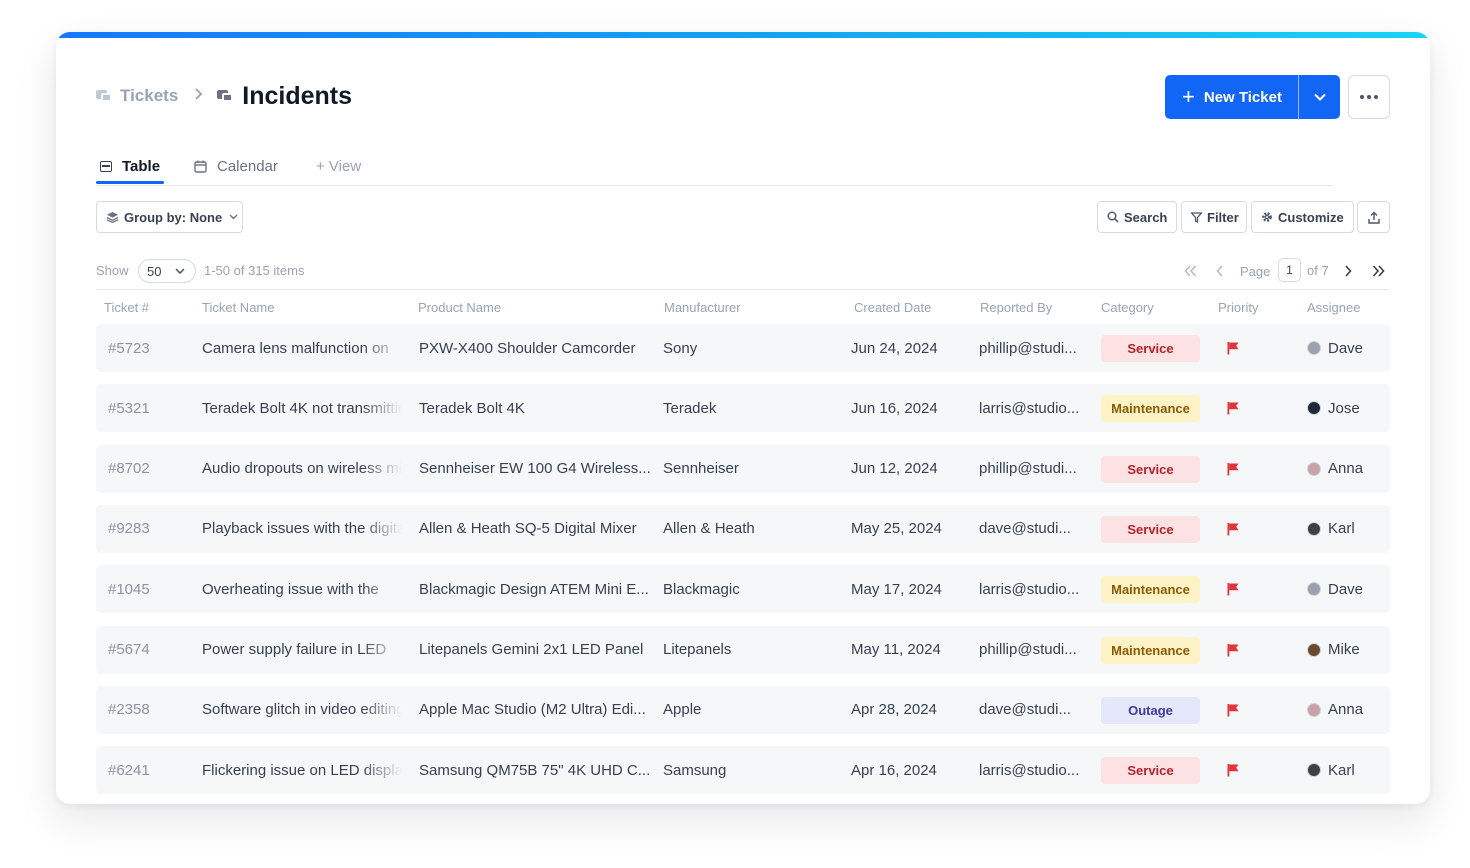 The width and height of the screenshot is (1470, 868). I want to click on ticket-name: Camera lens malfunction on, so click(302, 348).